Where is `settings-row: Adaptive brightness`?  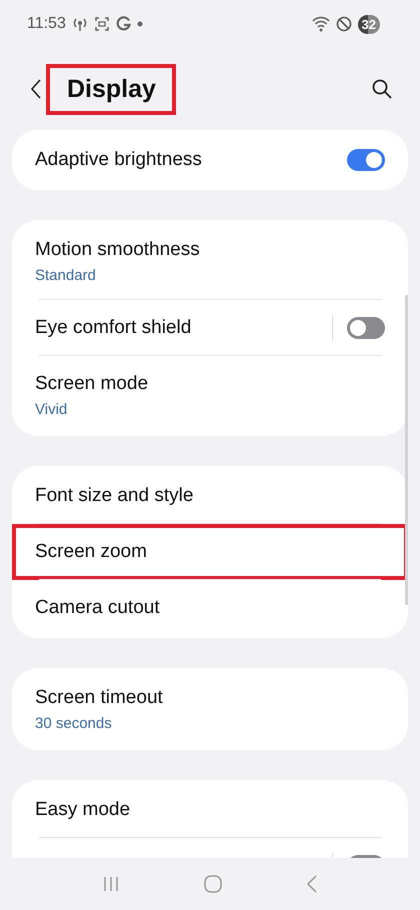 settings-row: Adaptive brightness is located at coordinates (210, 160).